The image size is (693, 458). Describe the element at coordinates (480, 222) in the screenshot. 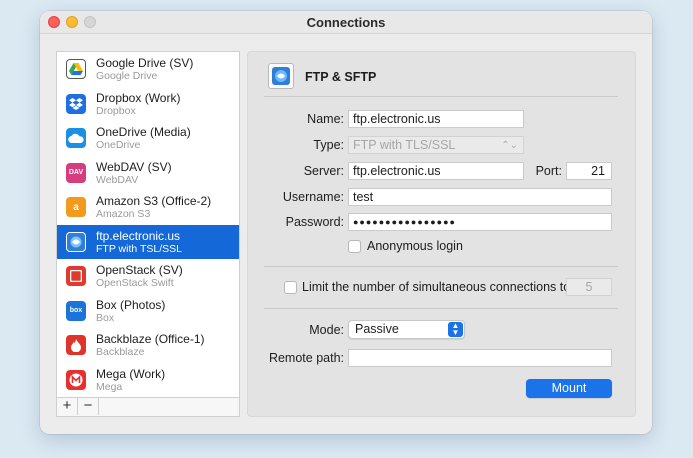

I see `password-field: ●●●●●●●●●●●●●●●●` at that location.